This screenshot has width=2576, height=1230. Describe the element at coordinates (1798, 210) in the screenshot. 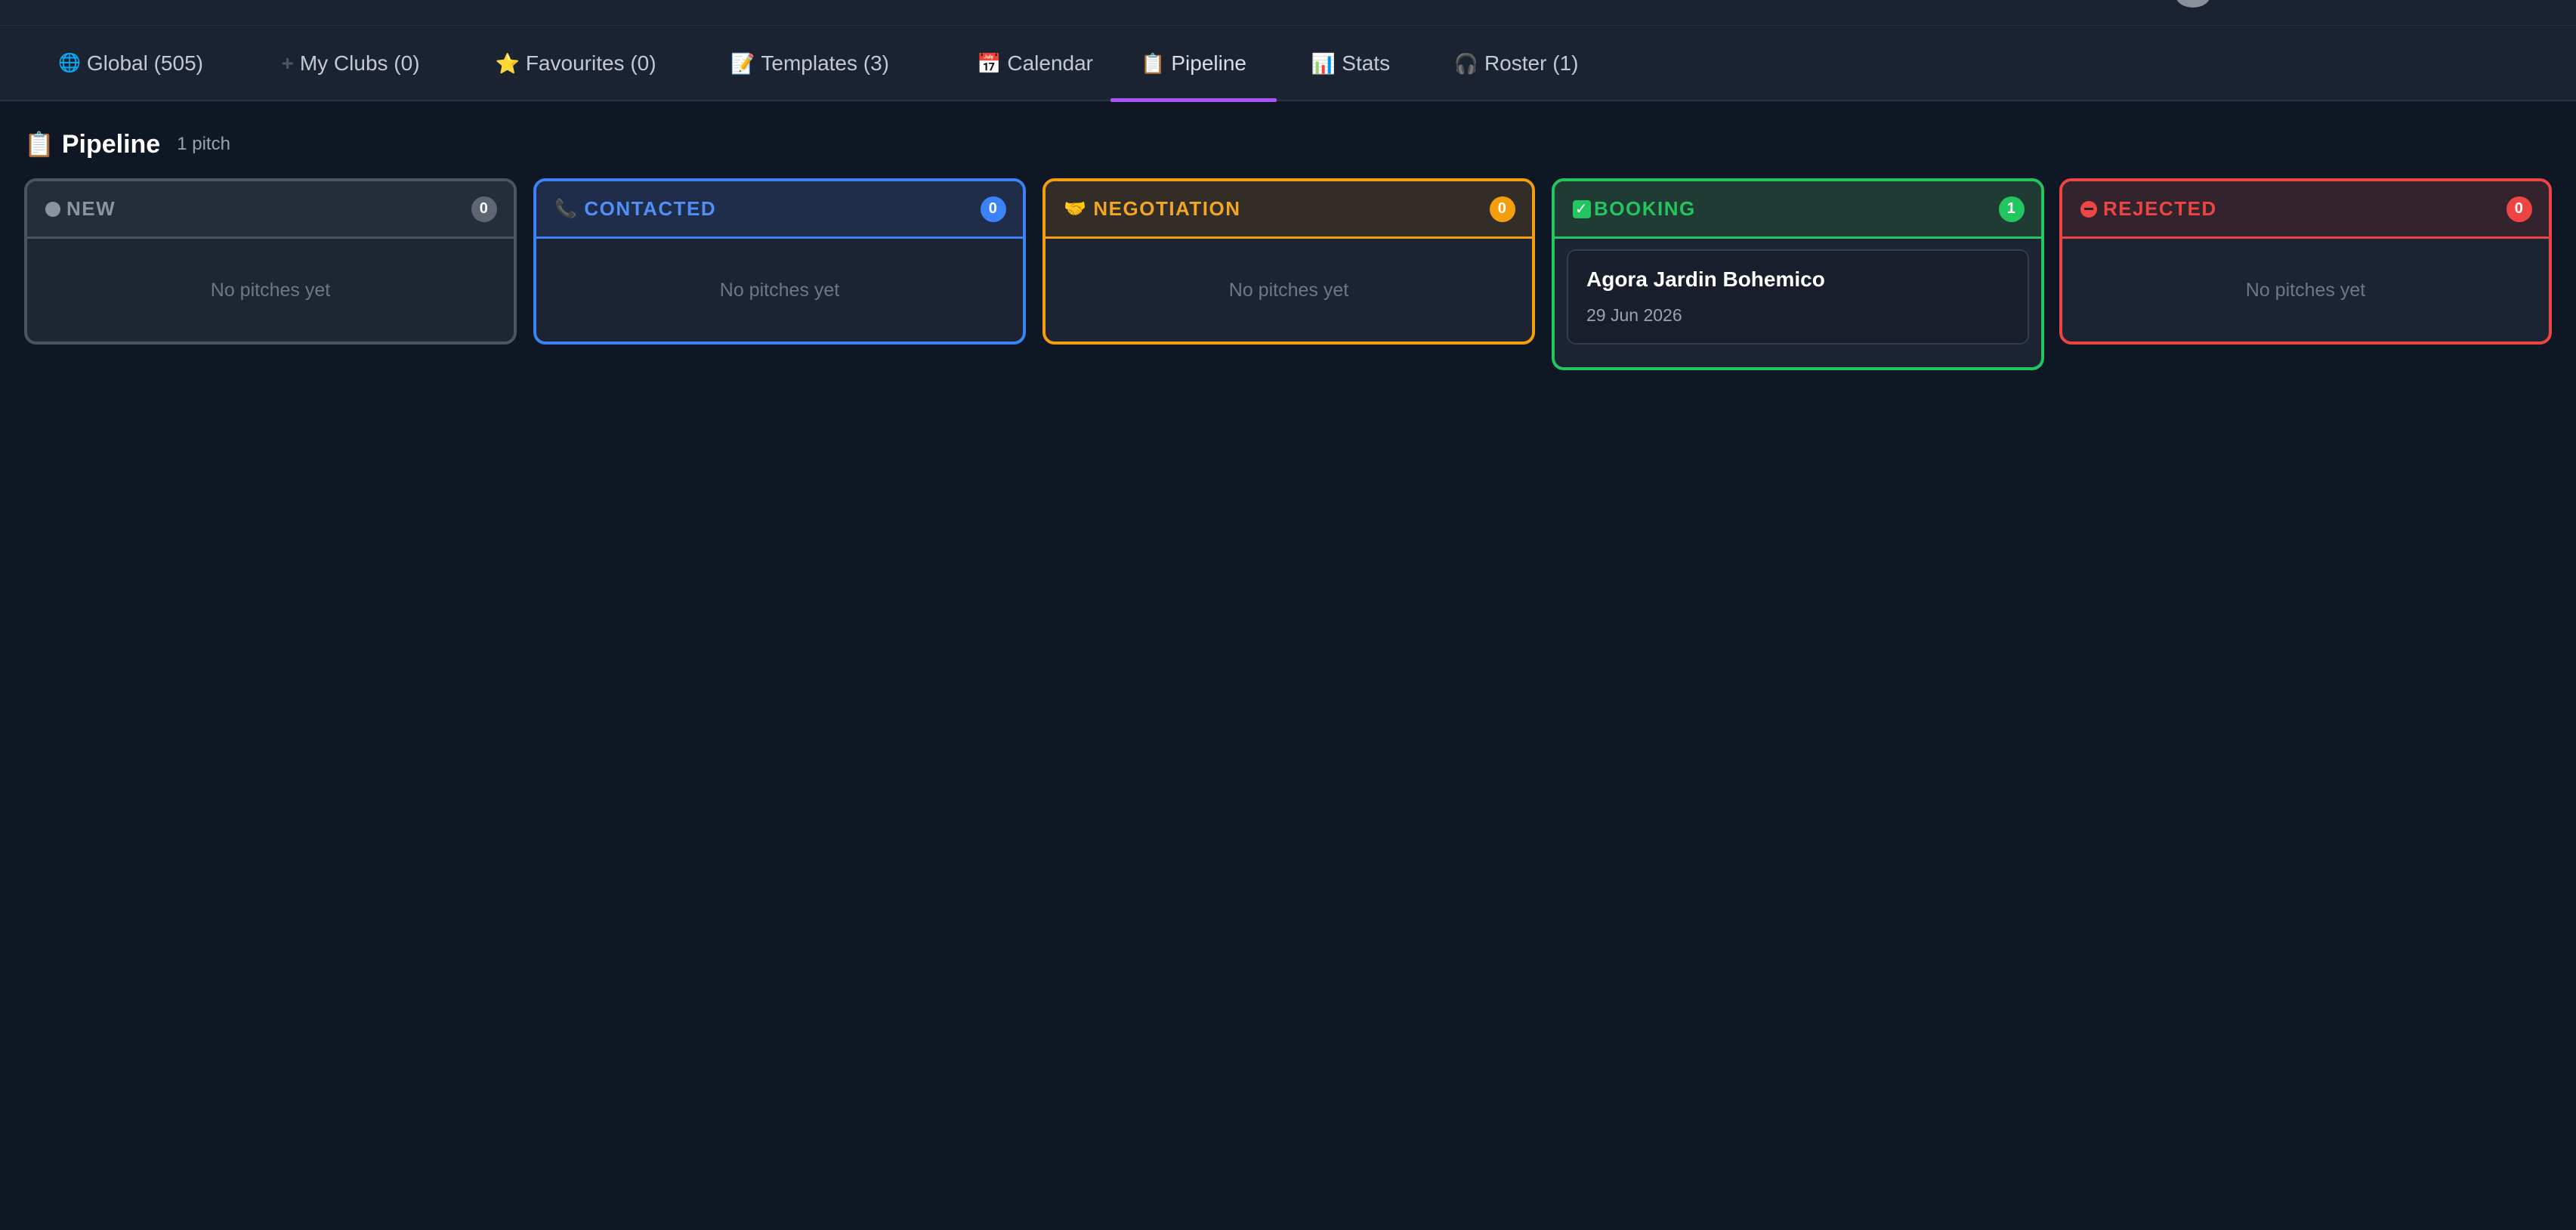

I see `column-header: ✓ BOOKING 1` at that location.